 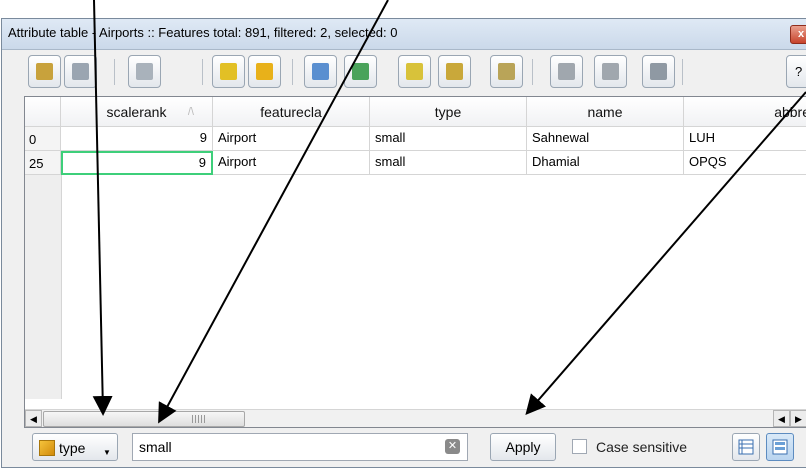 I want to click on new-column-button, so click(x=610, y=71).